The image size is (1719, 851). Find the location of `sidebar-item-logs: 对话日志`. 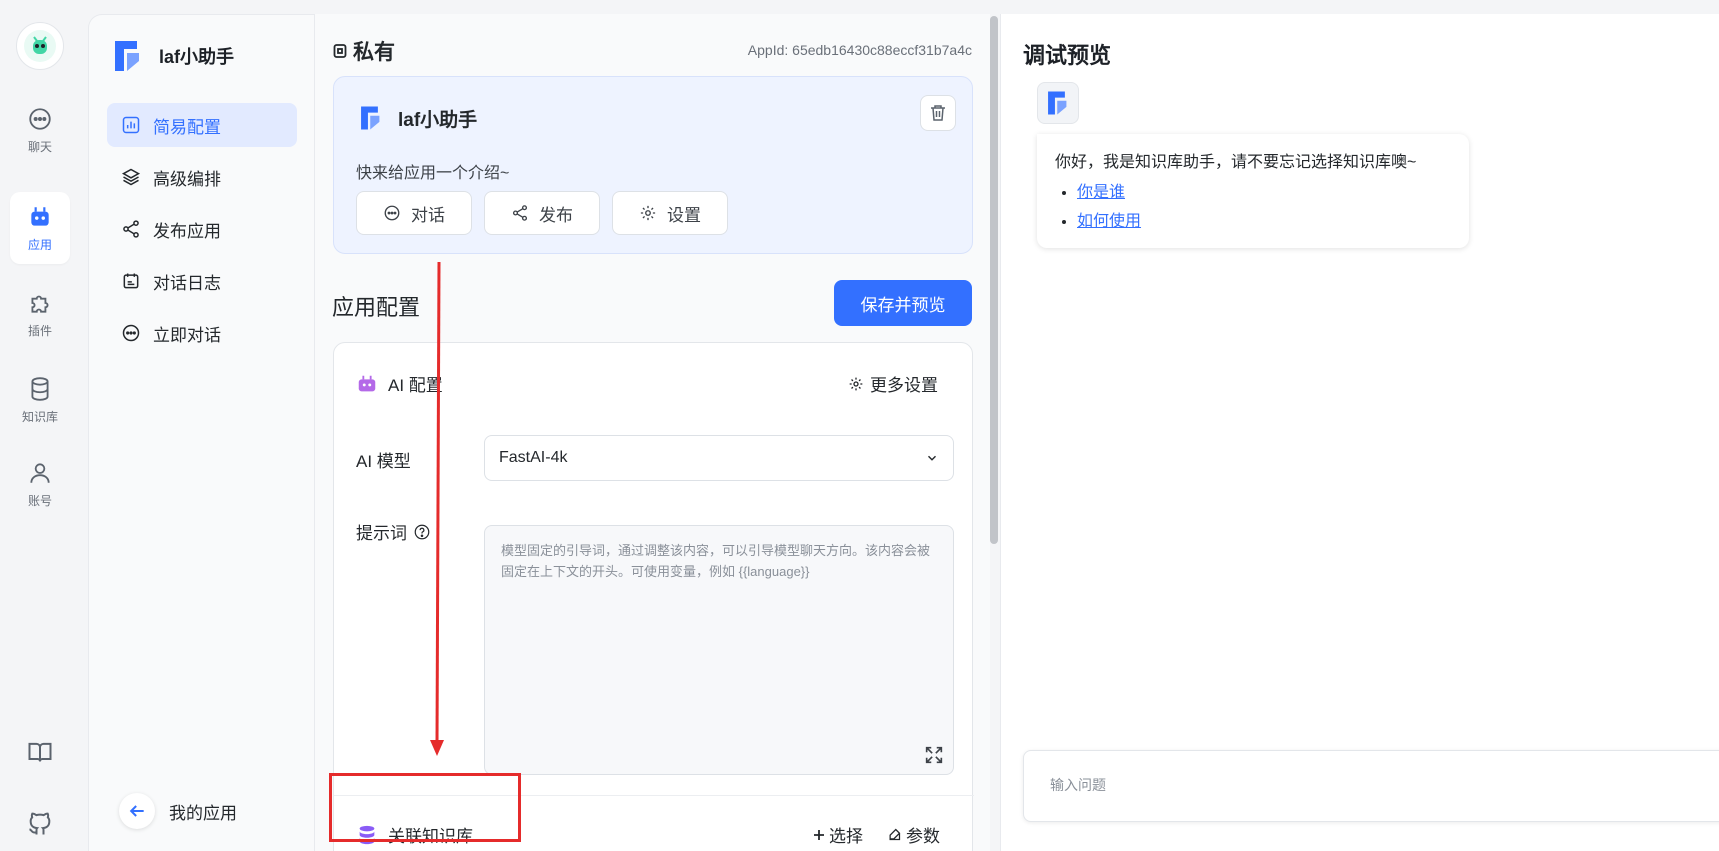

sidebar-item-logs: 对话日志 is located at coordinates (202, 281).